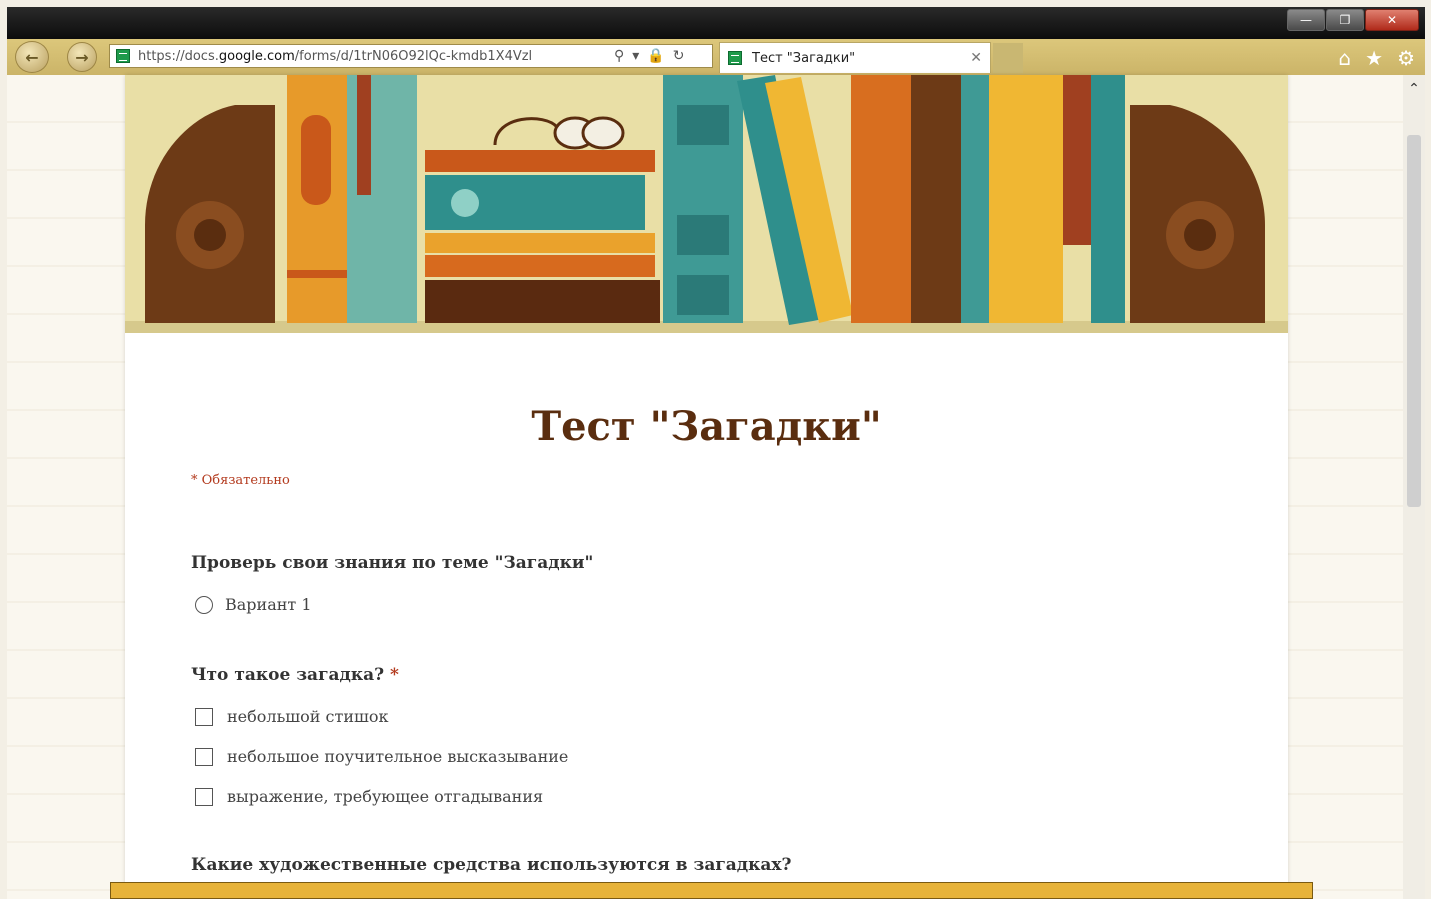  I want to click on question-1-label: Проверь свои знания по теме "Загадки", so click(392, 563).